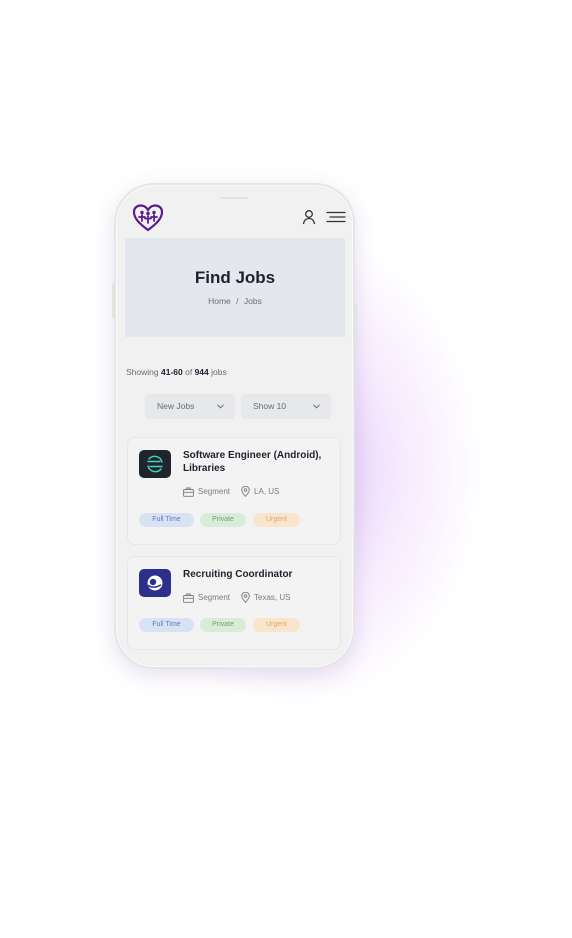  Describe the element at coordinates (176, 406) in the screenshot. I see `sort-select-value: New Jobs` at that location.